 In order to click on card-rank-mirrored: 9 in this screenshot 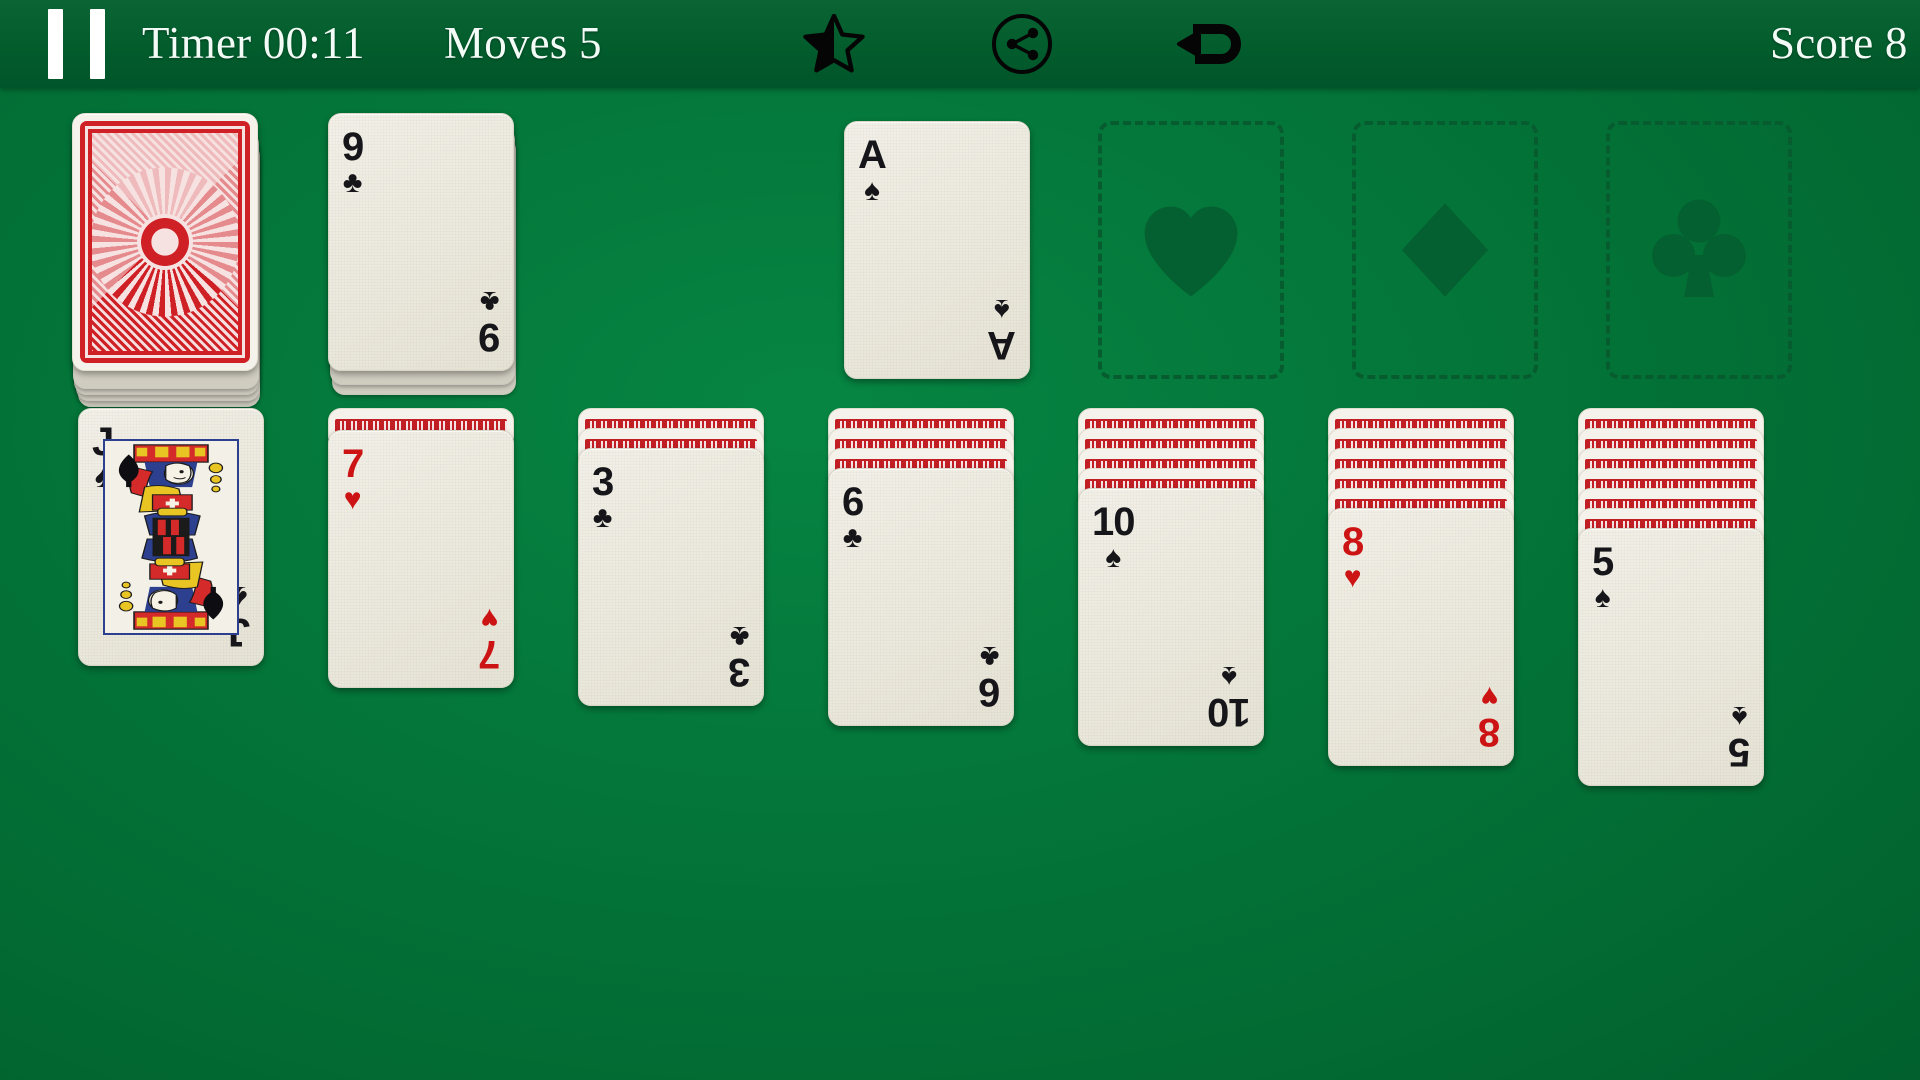, I will do `click(489, 337)`.